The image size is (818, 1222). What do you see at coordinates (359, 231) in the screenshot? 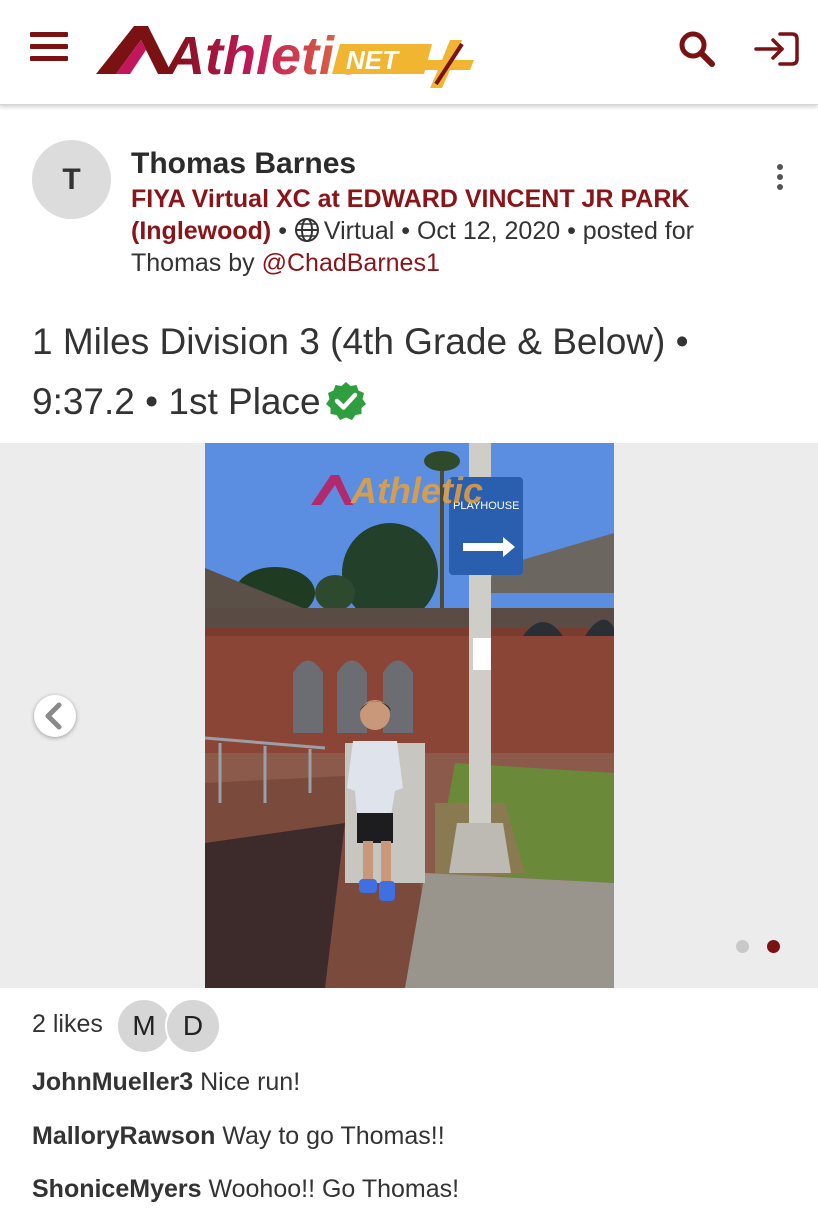
I see `venue-label: Virtual` at bounding box center [359, 231].